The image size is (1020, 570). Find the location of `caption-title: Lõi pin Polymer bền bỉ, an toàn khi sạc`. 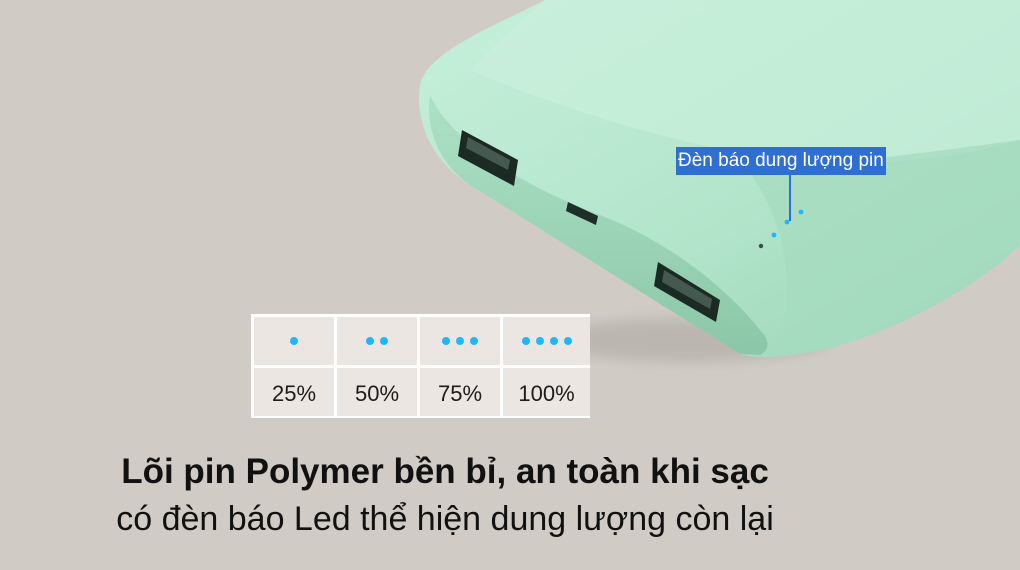

caption-title: Lõi pin Polymer bền bỉ, an toàn khi sạc is located at coordinates (445, 471).